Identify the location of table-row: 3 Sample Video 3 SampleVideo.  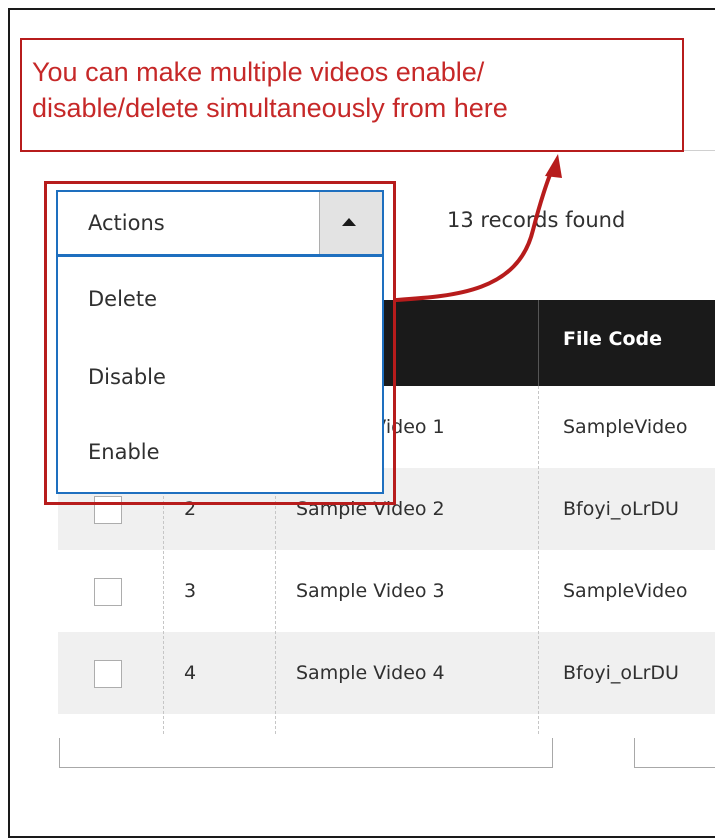
(386, 591).